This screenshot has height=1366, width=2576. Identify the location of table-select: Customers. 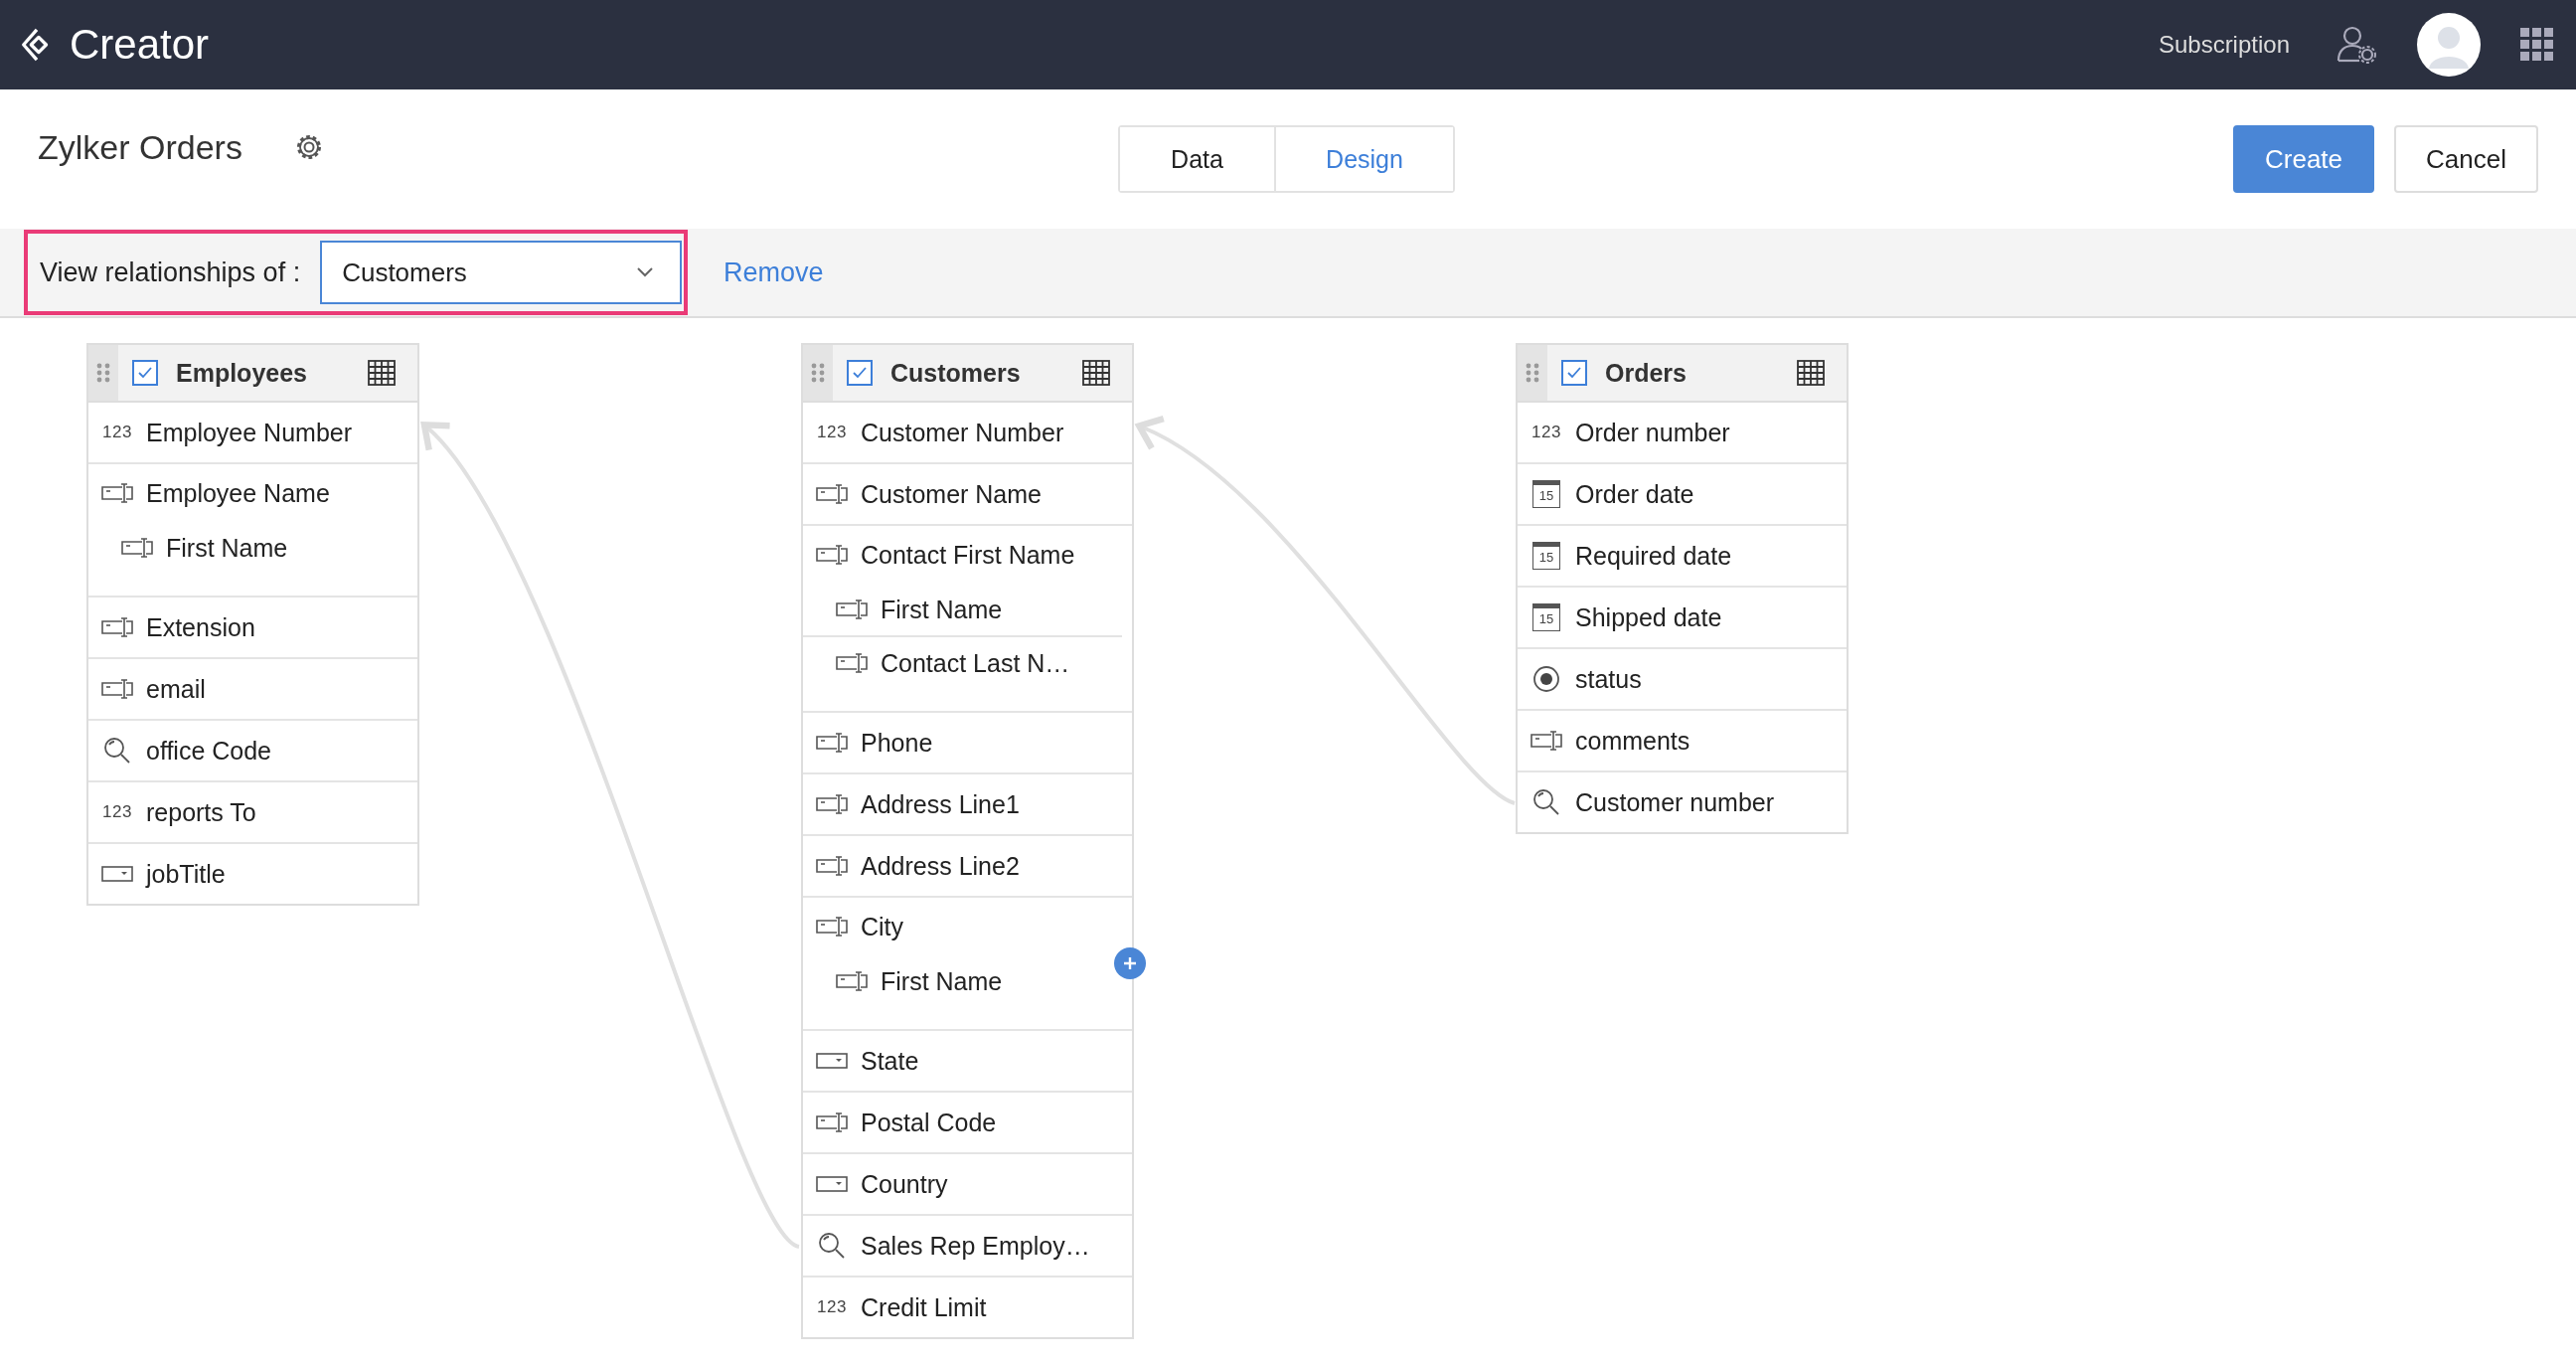
(501, 272).